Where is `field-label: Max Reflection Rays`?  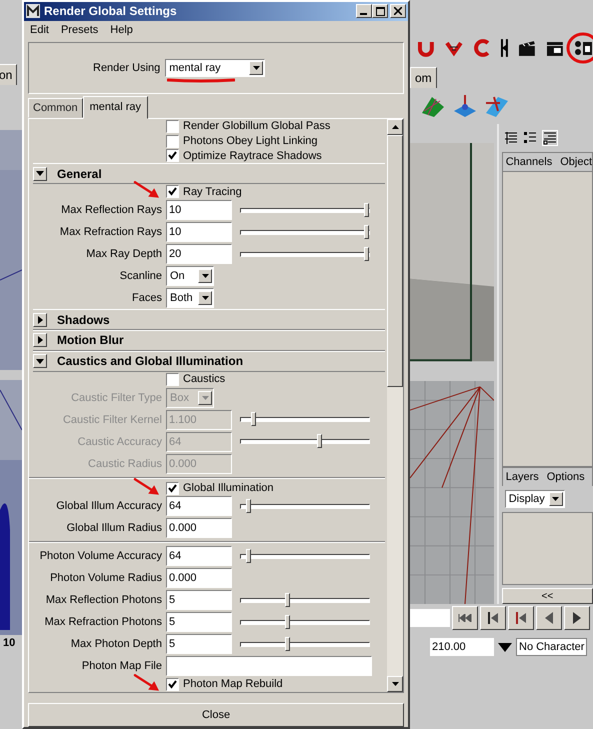 field-label: Max Reflection Rays is located at coordinates (111, 210).